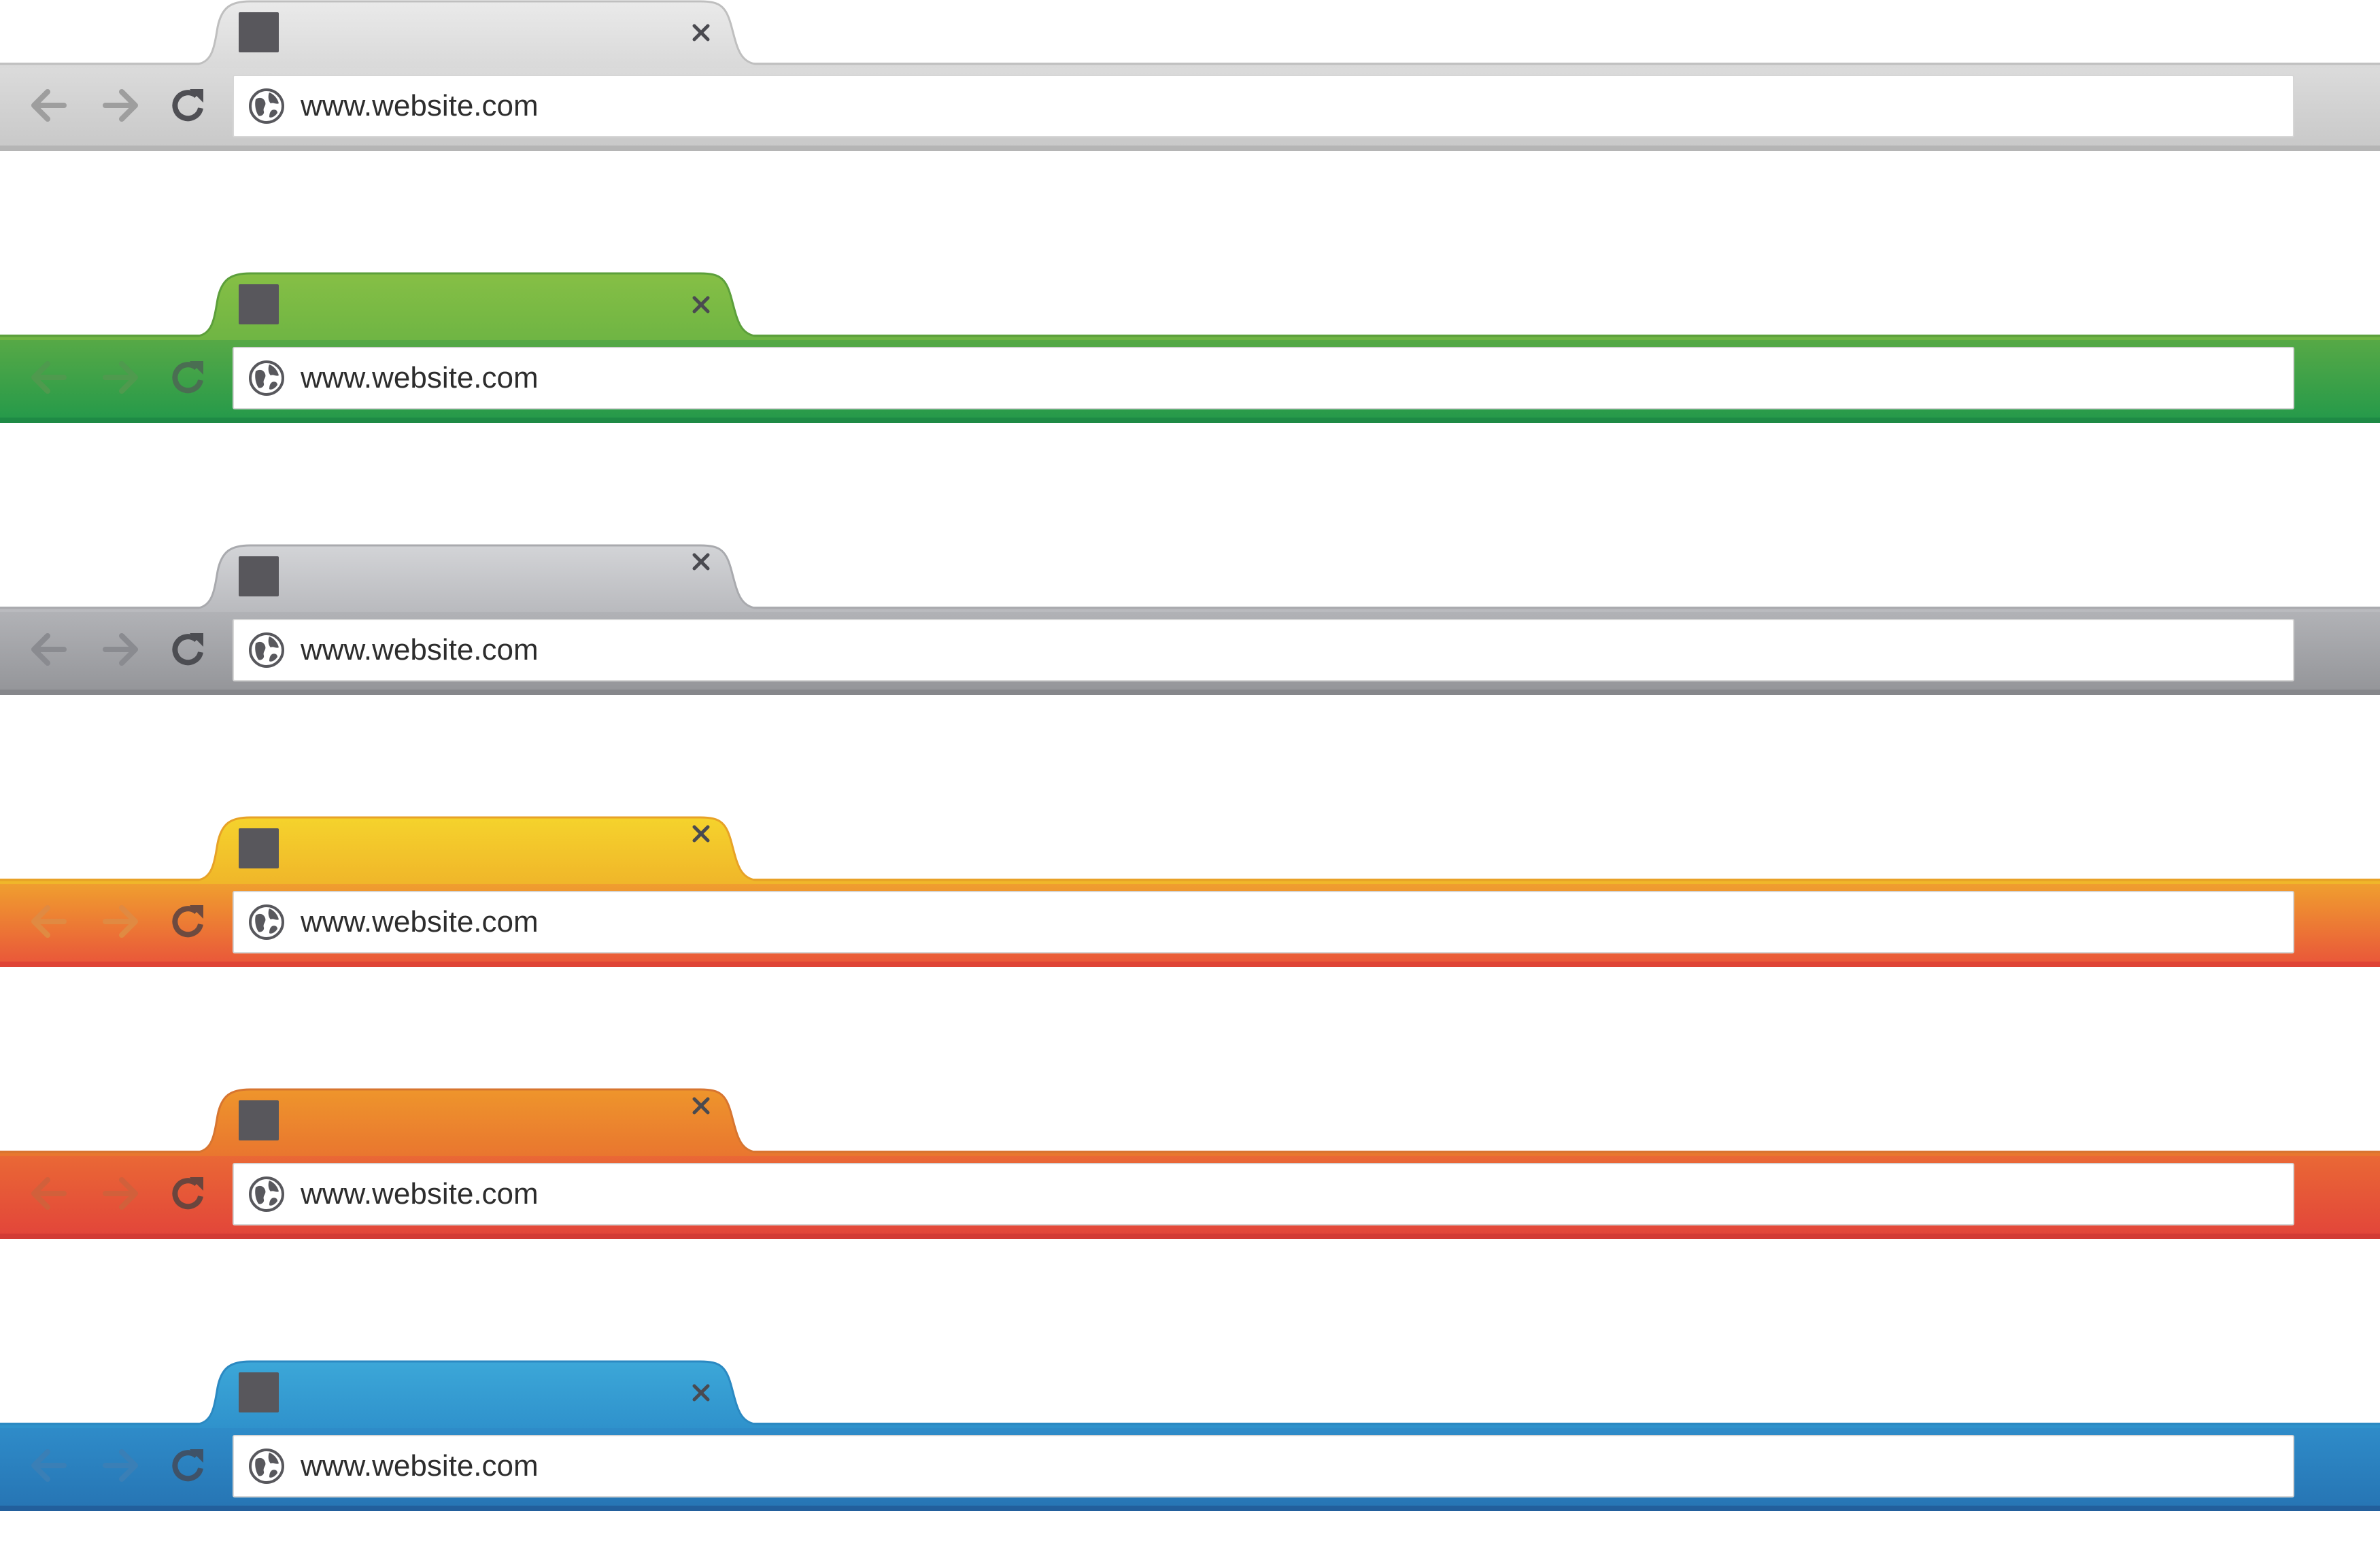 The width and height of the screenshot is (2380, 1541). I want to click on browser-bar-yellow-orange: www.website.com, so click(1190, 894).